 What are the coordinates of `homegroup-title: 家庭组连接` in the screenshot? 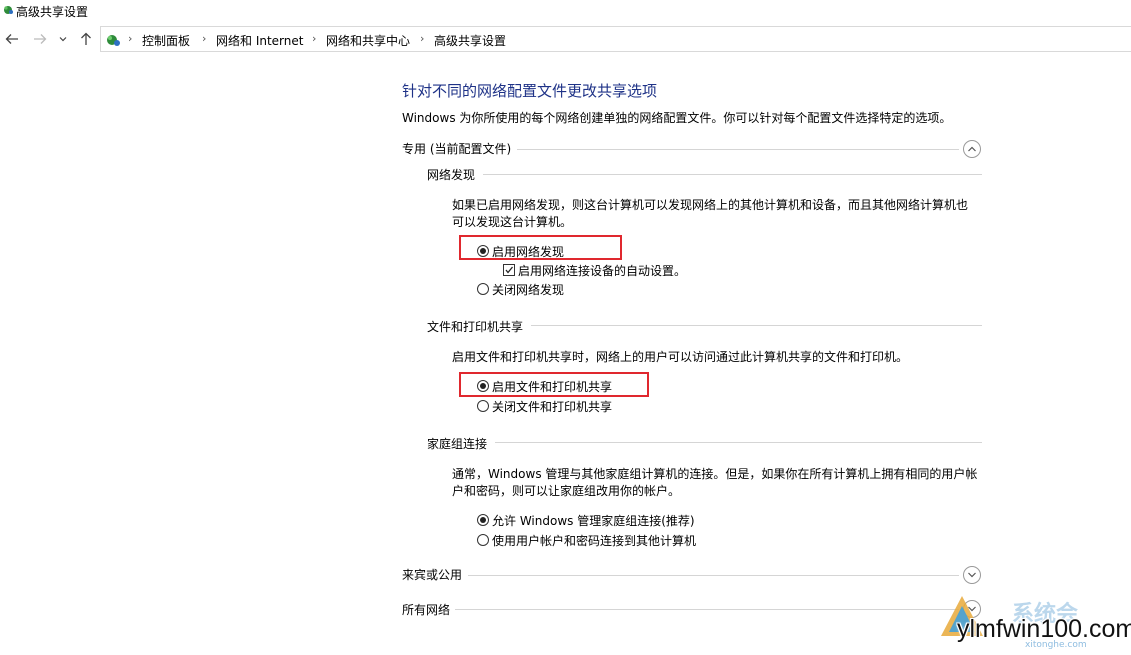 It's located at (457, 444).